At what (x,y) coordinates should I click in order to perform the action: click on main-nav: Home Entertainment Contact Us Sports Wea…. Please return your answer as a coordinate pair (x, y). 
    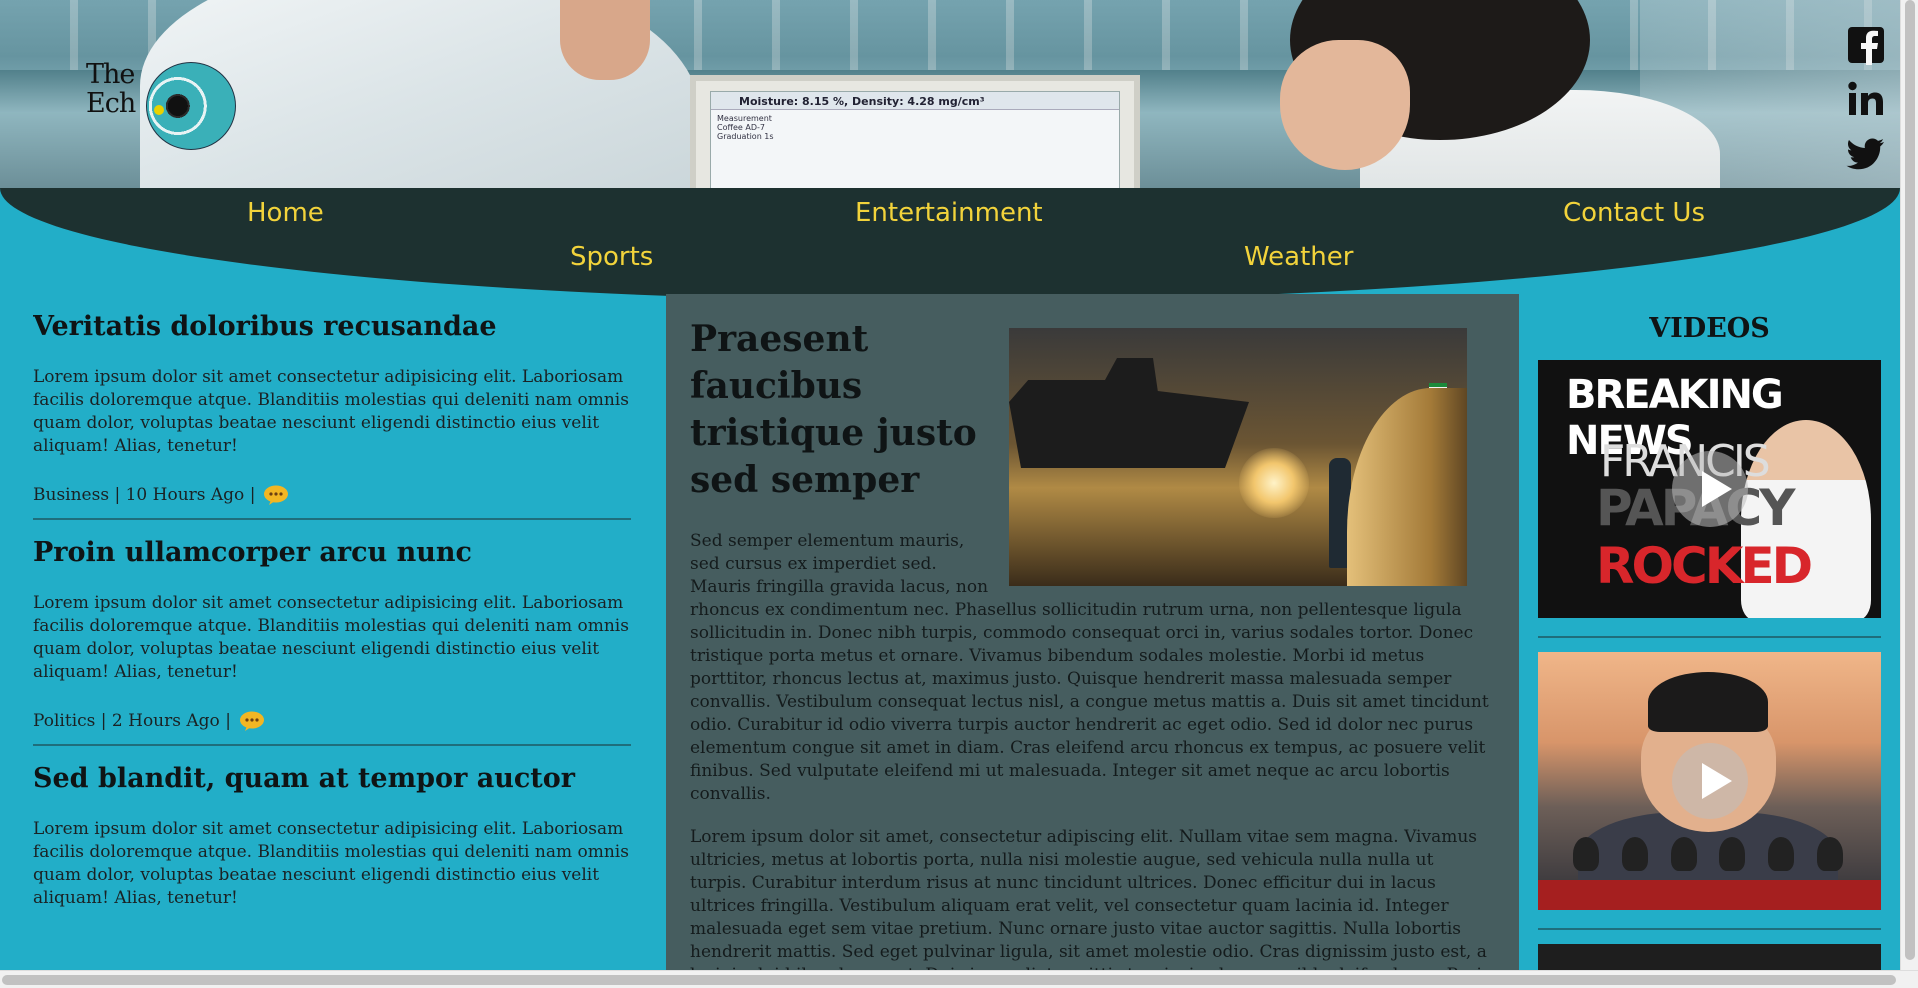
    Looking at the image, I should click on (950, 244).